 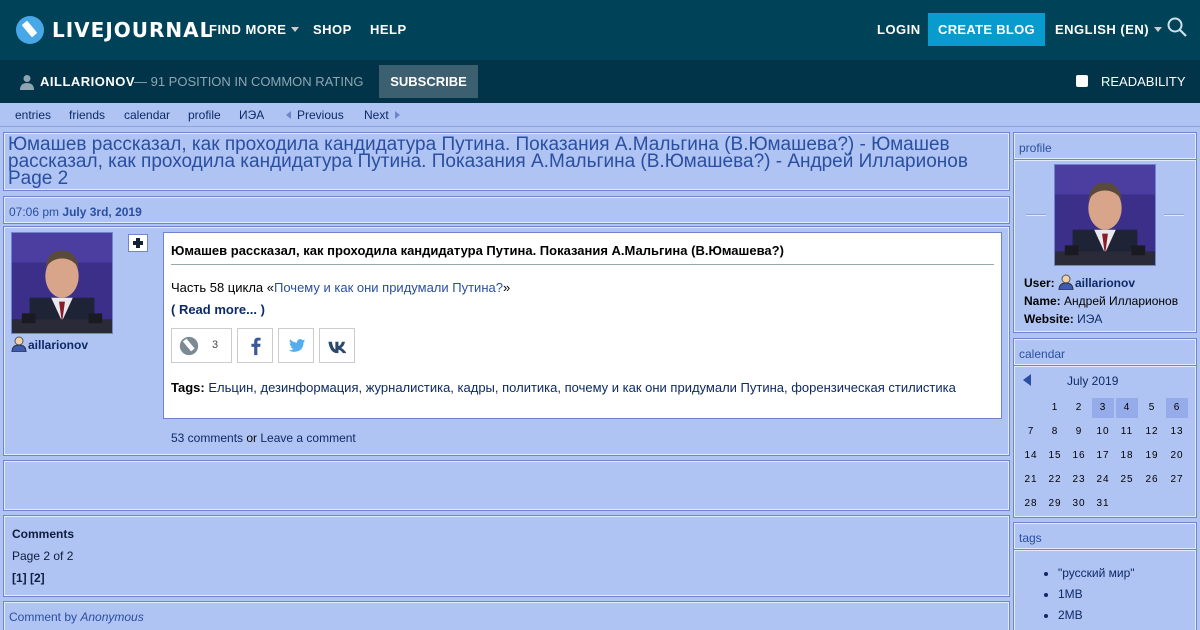 I want to click on chevron-down-icon, so click(x=1158, y=29).